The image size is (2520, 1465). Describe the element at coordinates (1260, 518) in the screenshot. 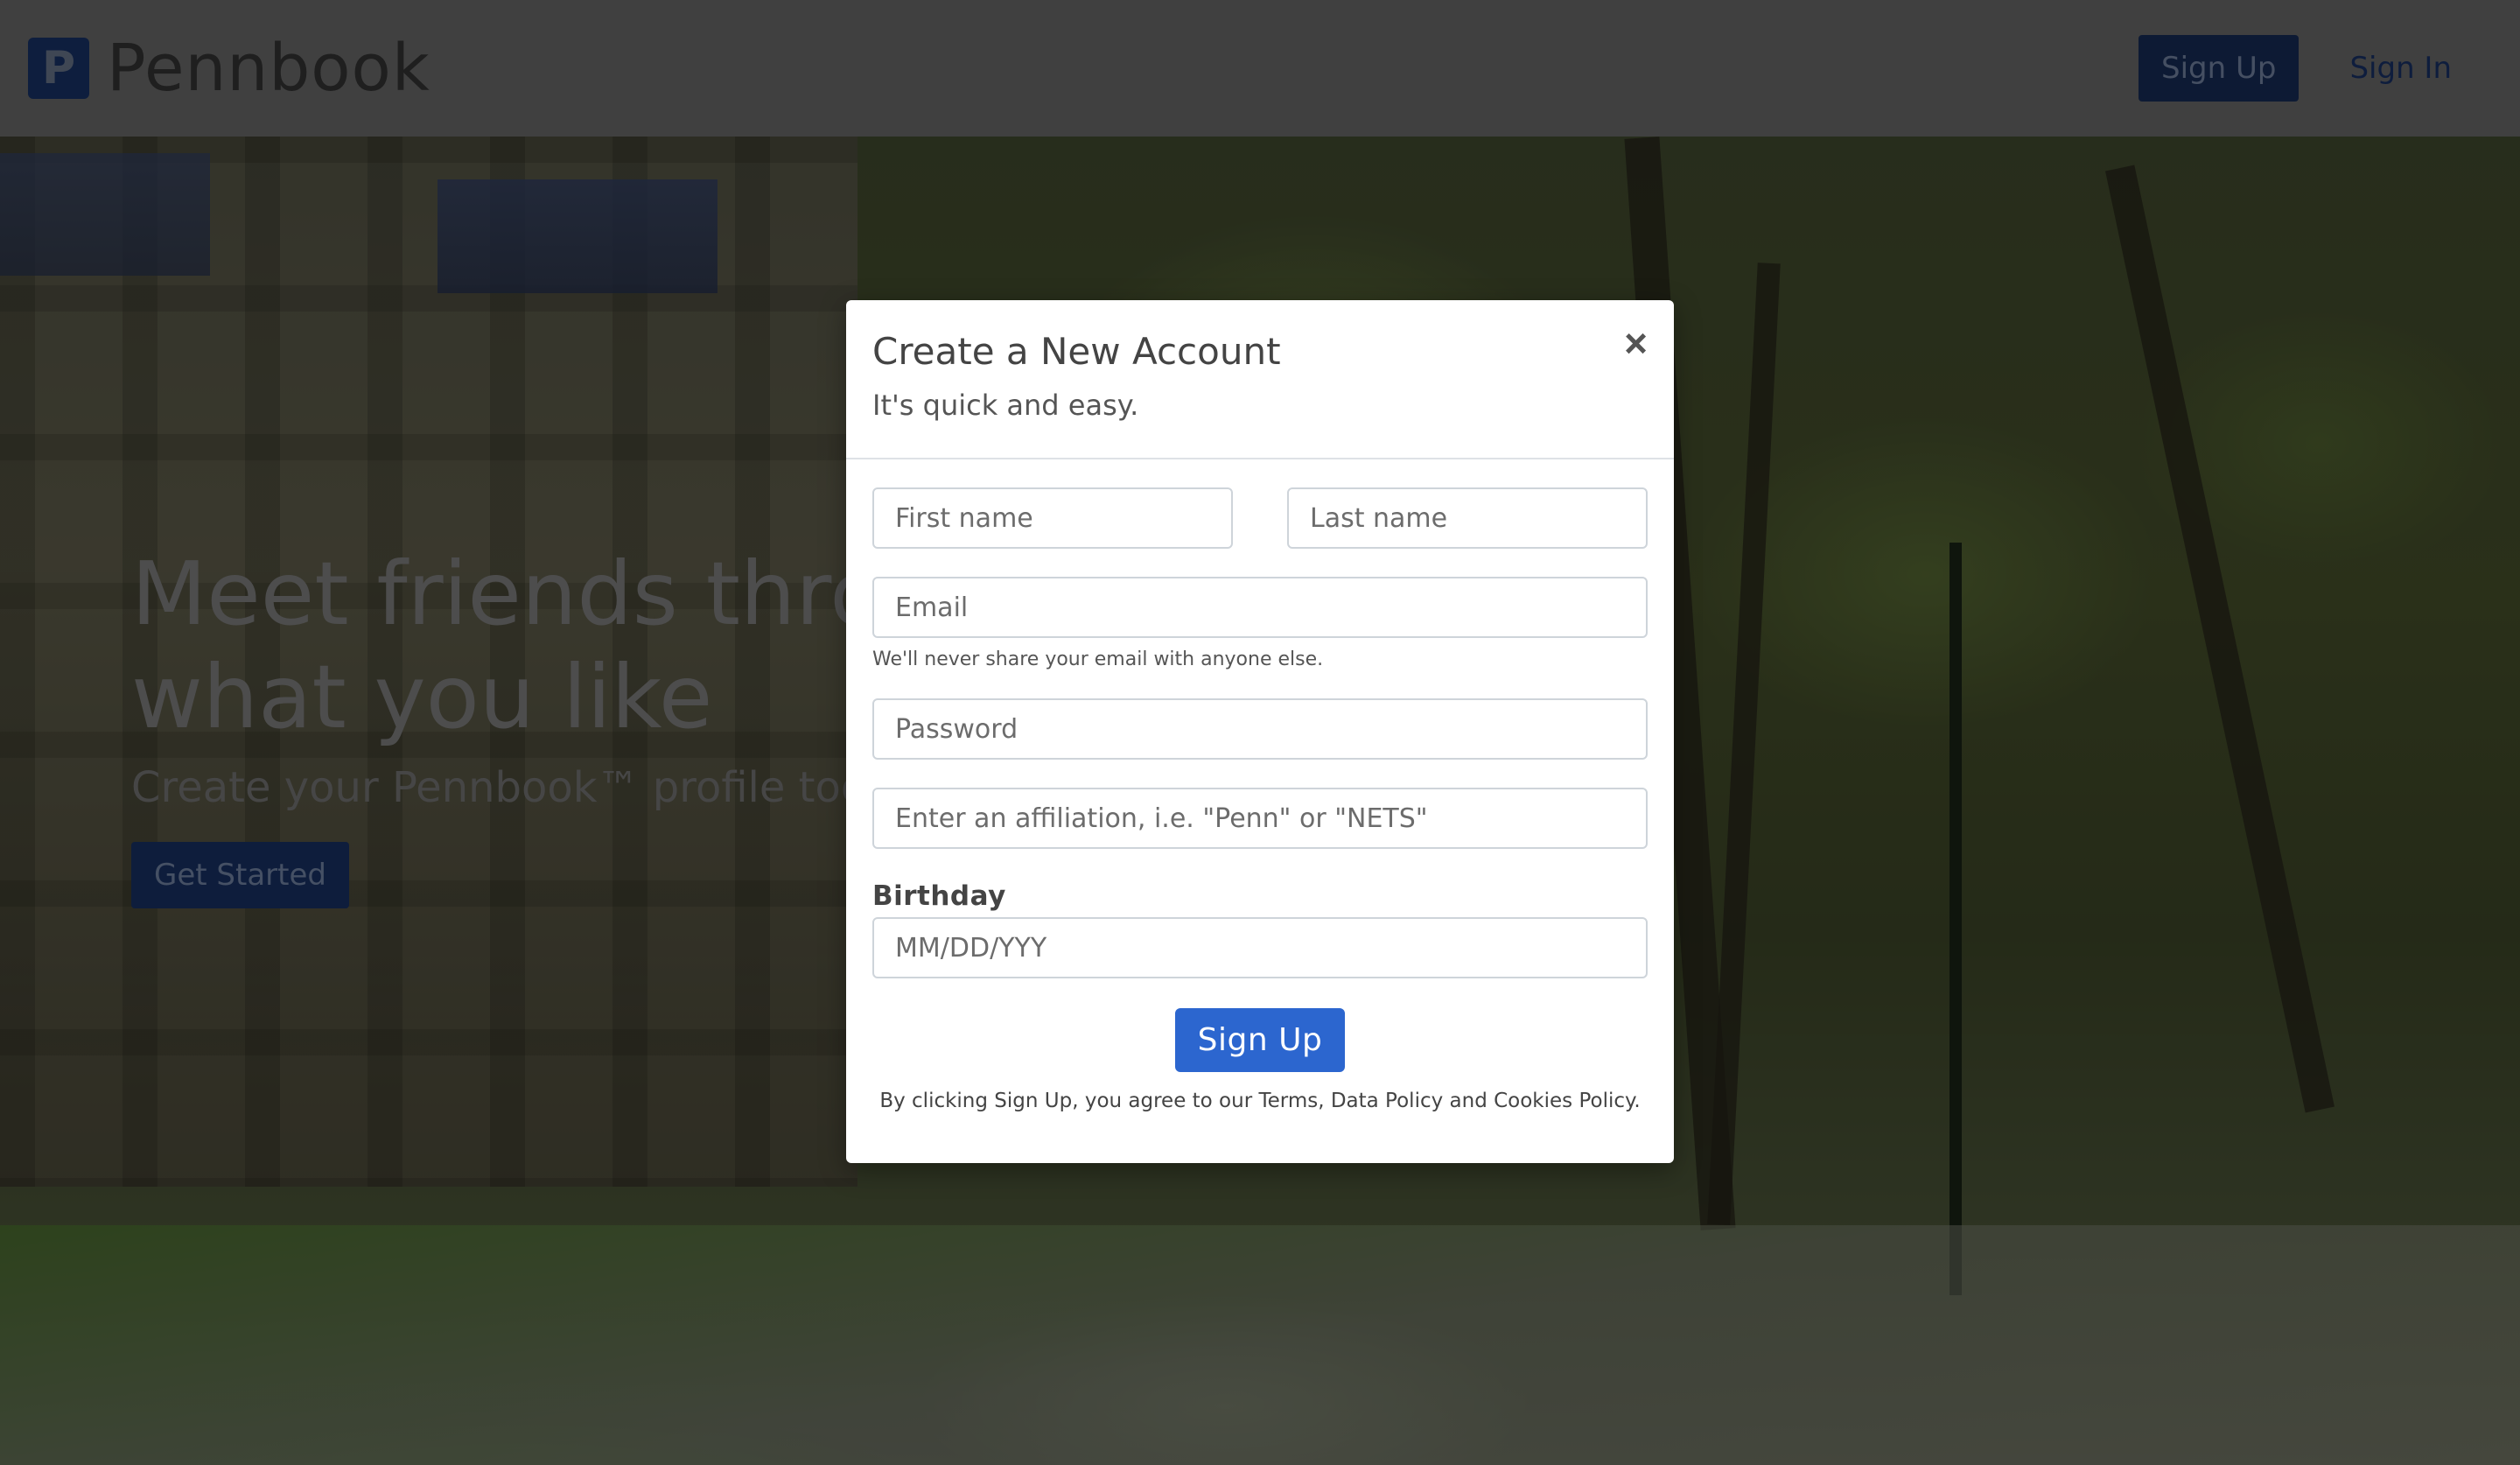

I see `name-row` at that location.